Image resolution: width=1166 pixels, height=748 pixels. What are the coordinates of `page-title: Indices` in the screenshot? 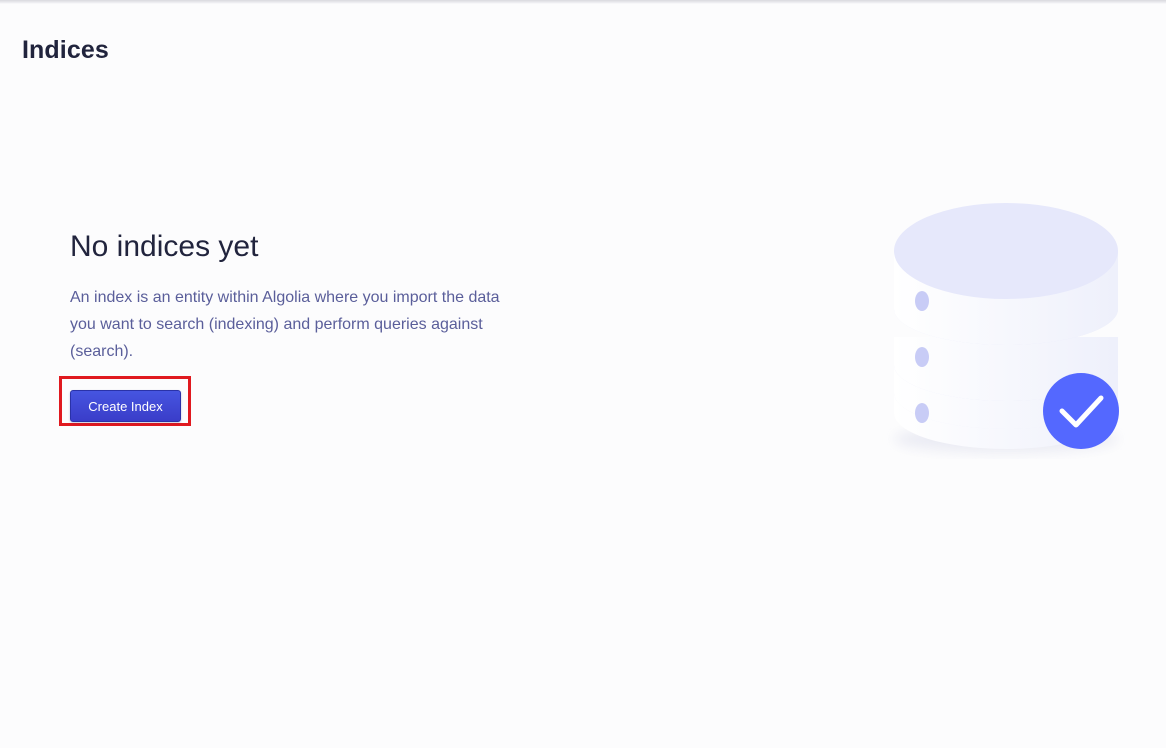 It's located at (65, 50).